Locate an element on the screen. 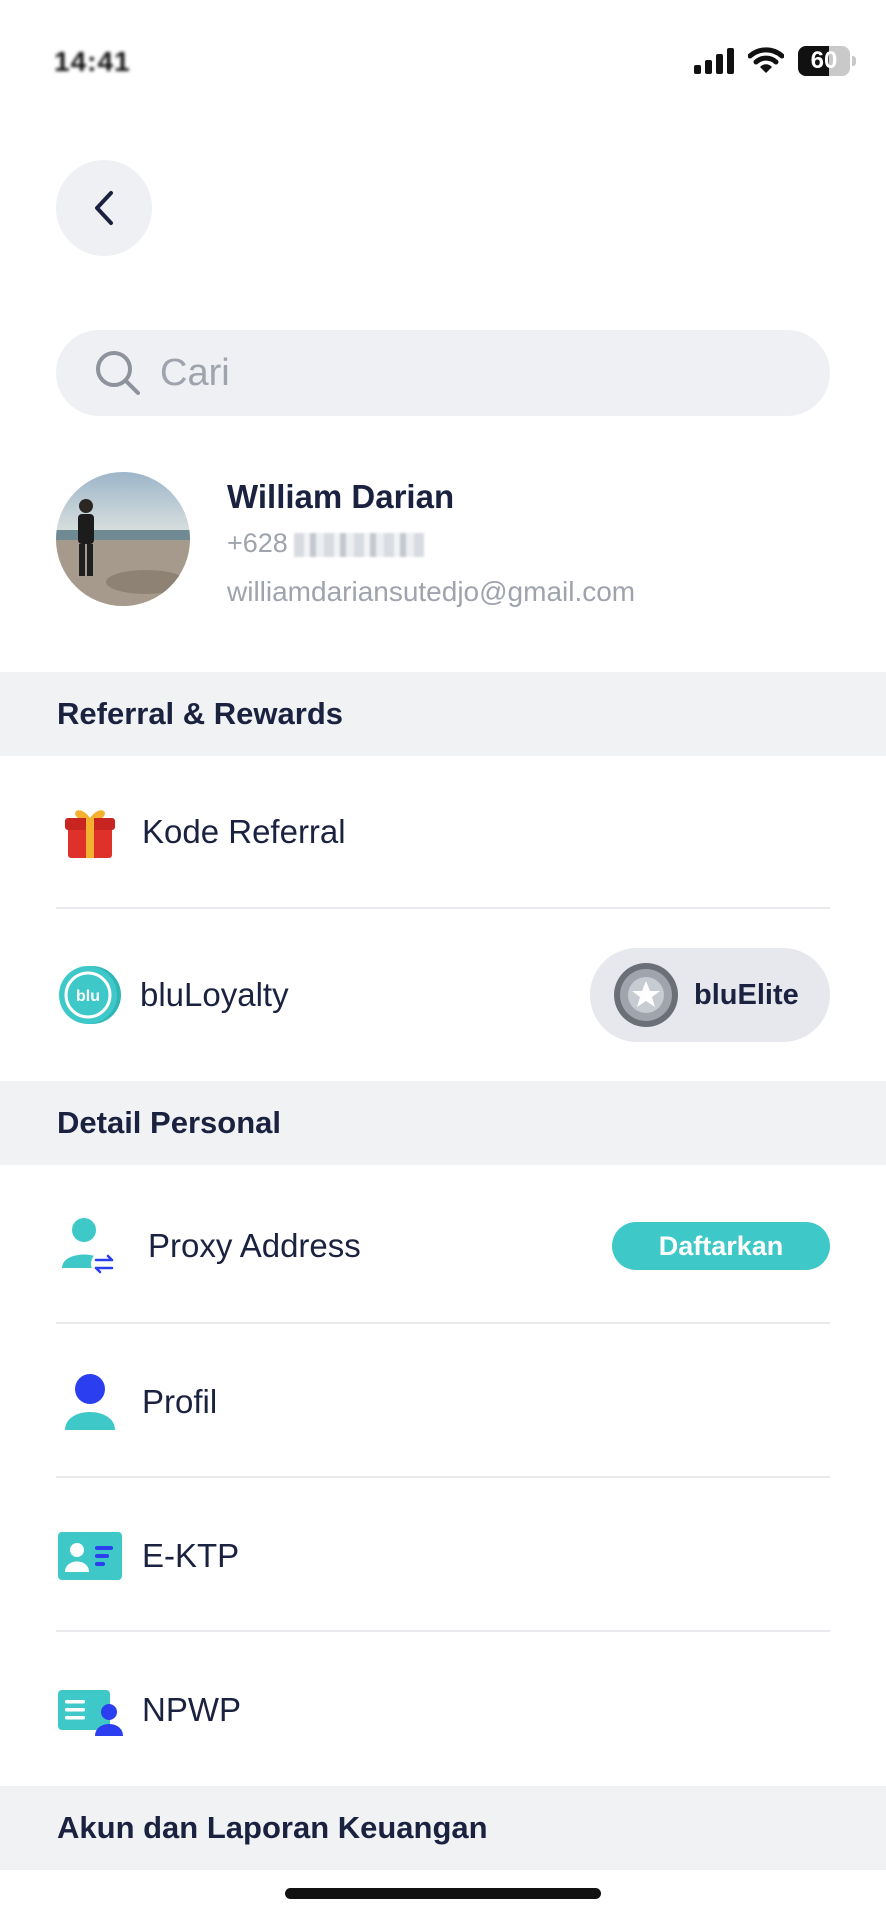  back-button is located at coordinates (104, 208).